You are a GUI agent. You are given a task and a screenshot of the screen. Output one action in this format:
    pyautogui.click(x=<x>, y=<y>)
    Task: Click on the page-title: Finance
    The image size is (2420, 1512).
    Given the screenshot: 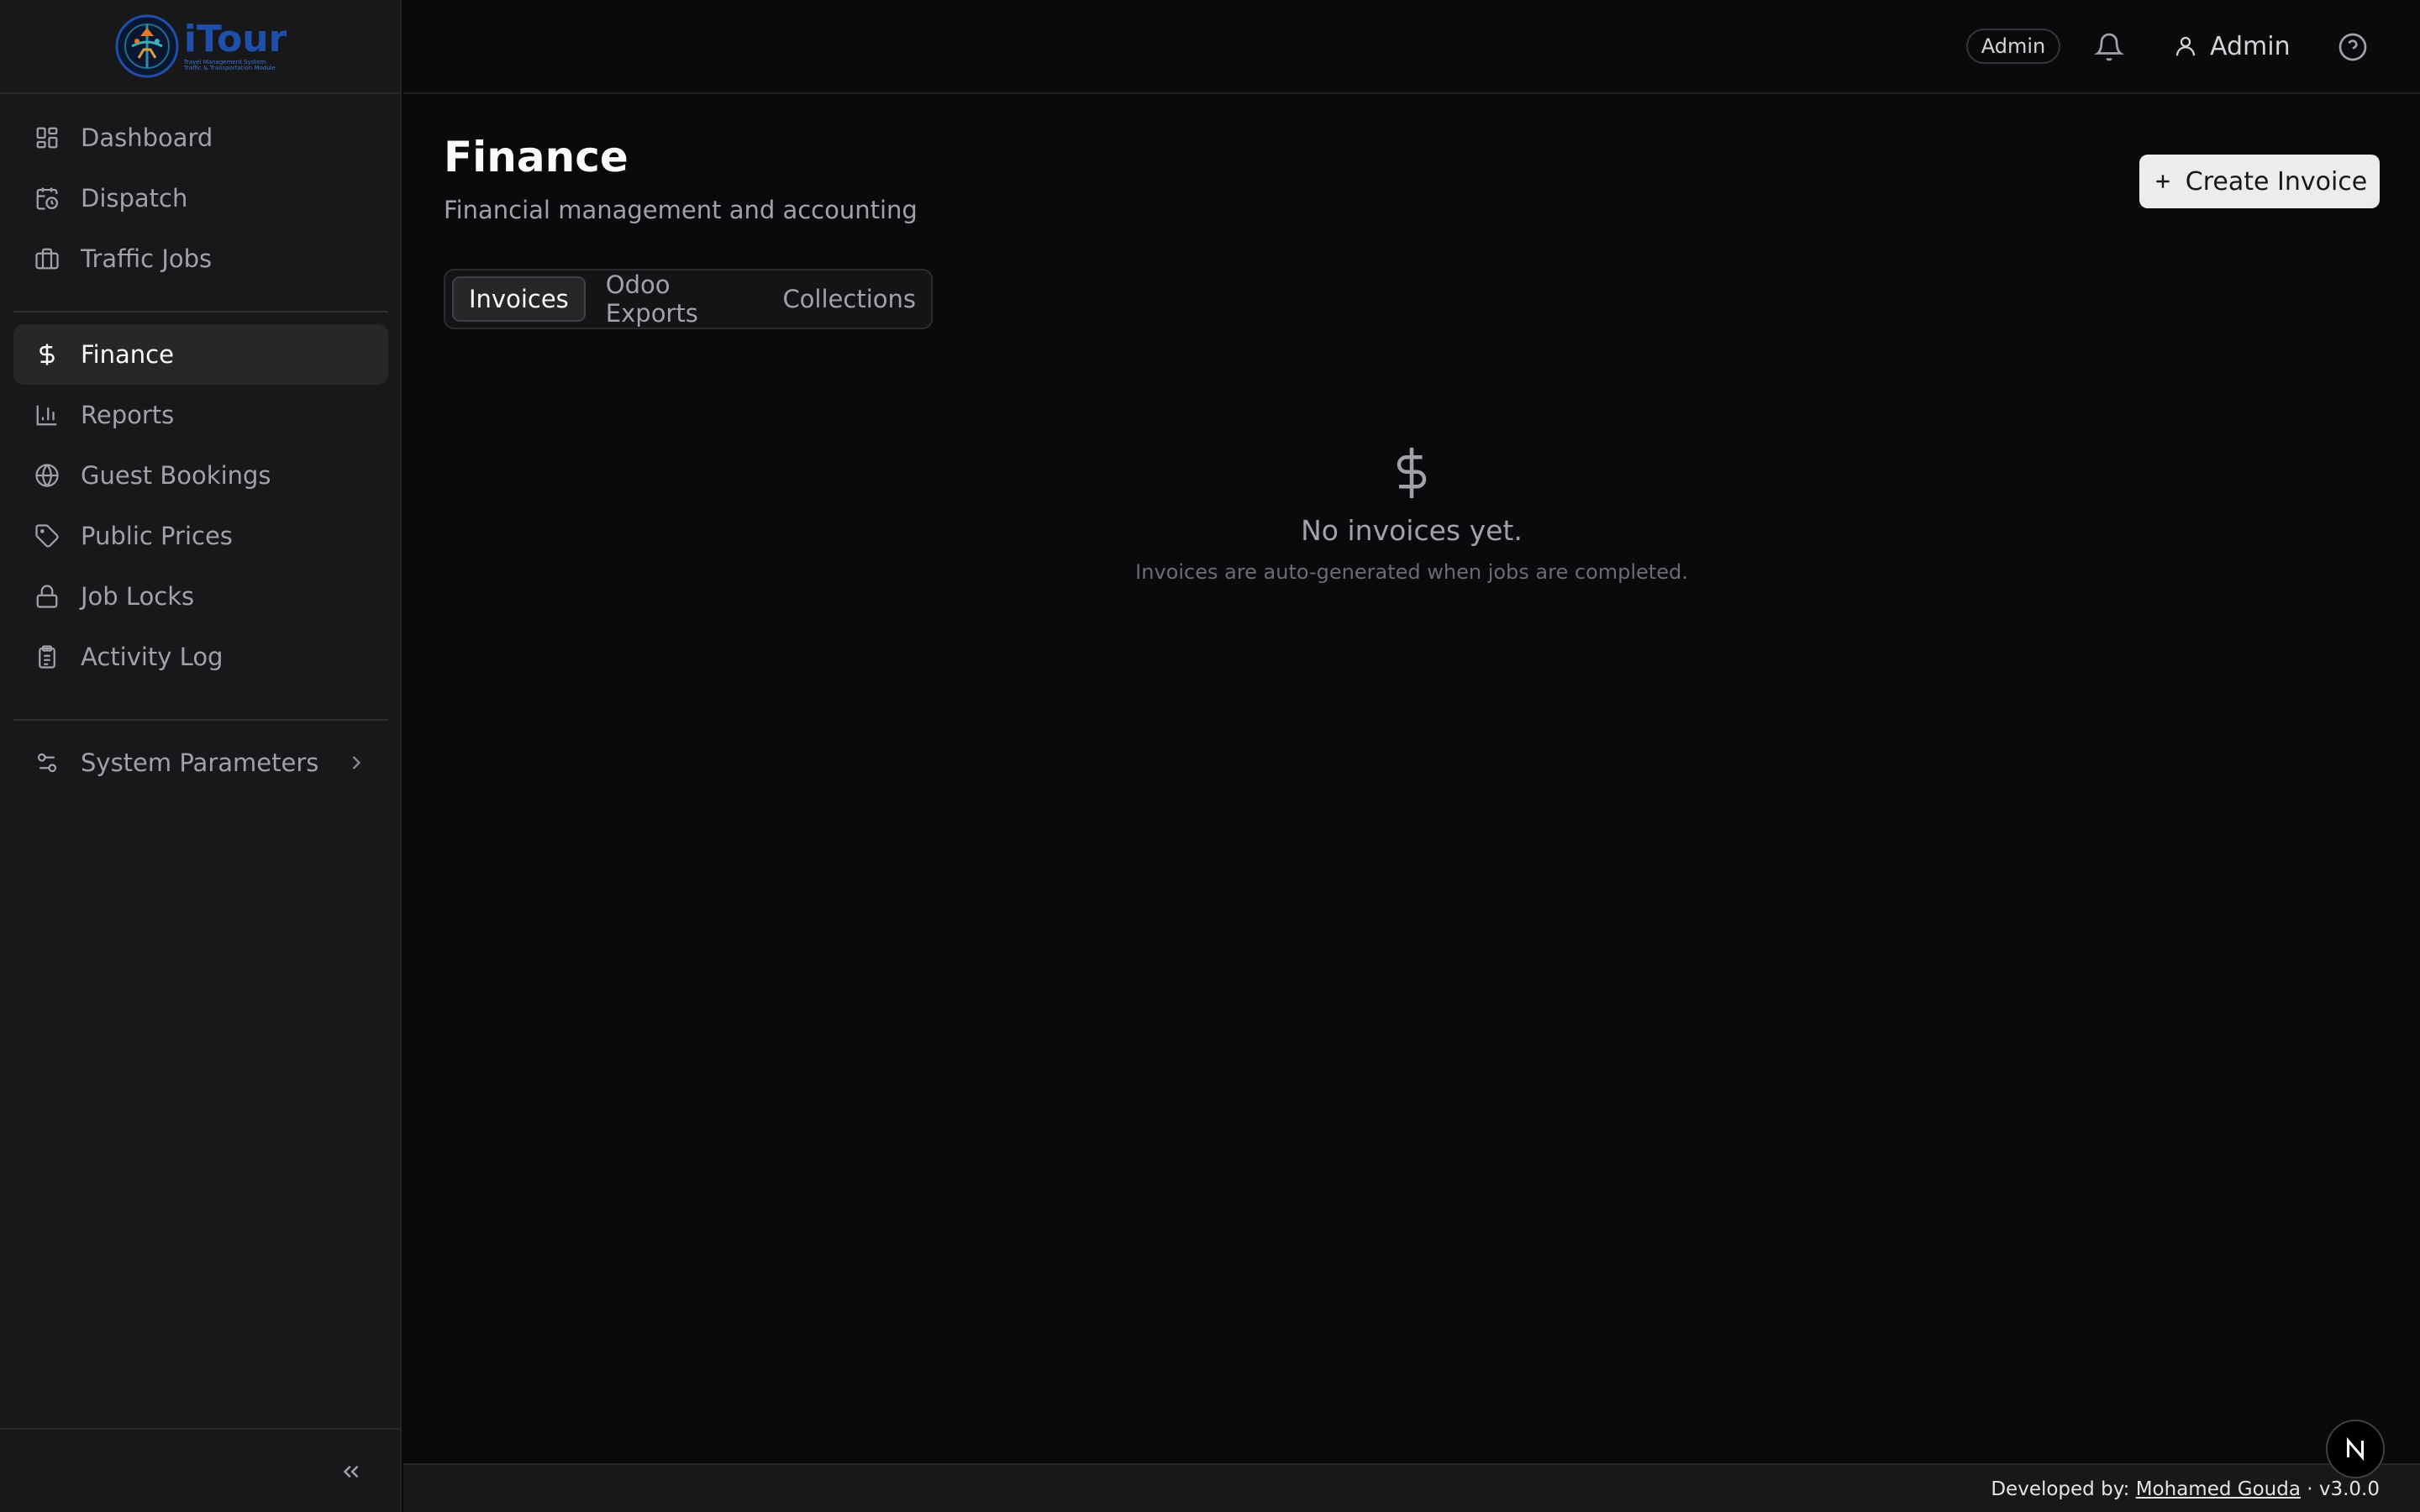 What is the action you would take?
    pyautogui.click(x=537, y=157)
    